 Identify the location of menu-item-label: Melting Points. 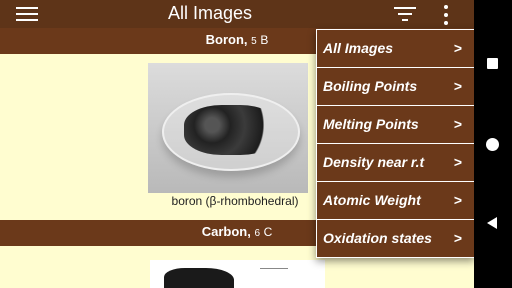
(371, 124).